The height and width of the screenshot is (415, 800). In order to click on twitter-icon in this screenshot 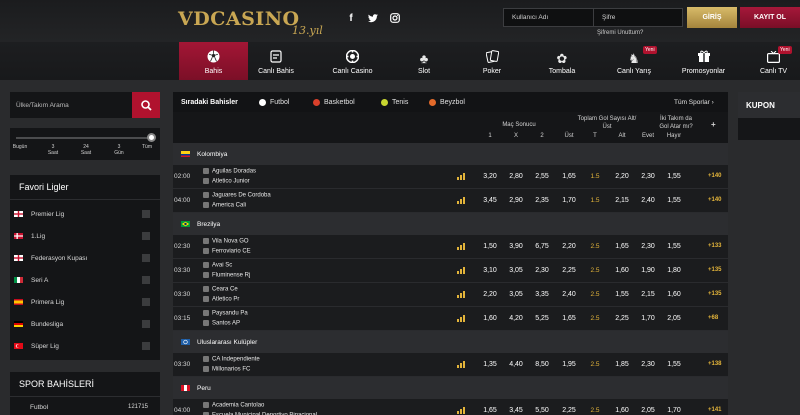, I will do `click(373, 18)`.